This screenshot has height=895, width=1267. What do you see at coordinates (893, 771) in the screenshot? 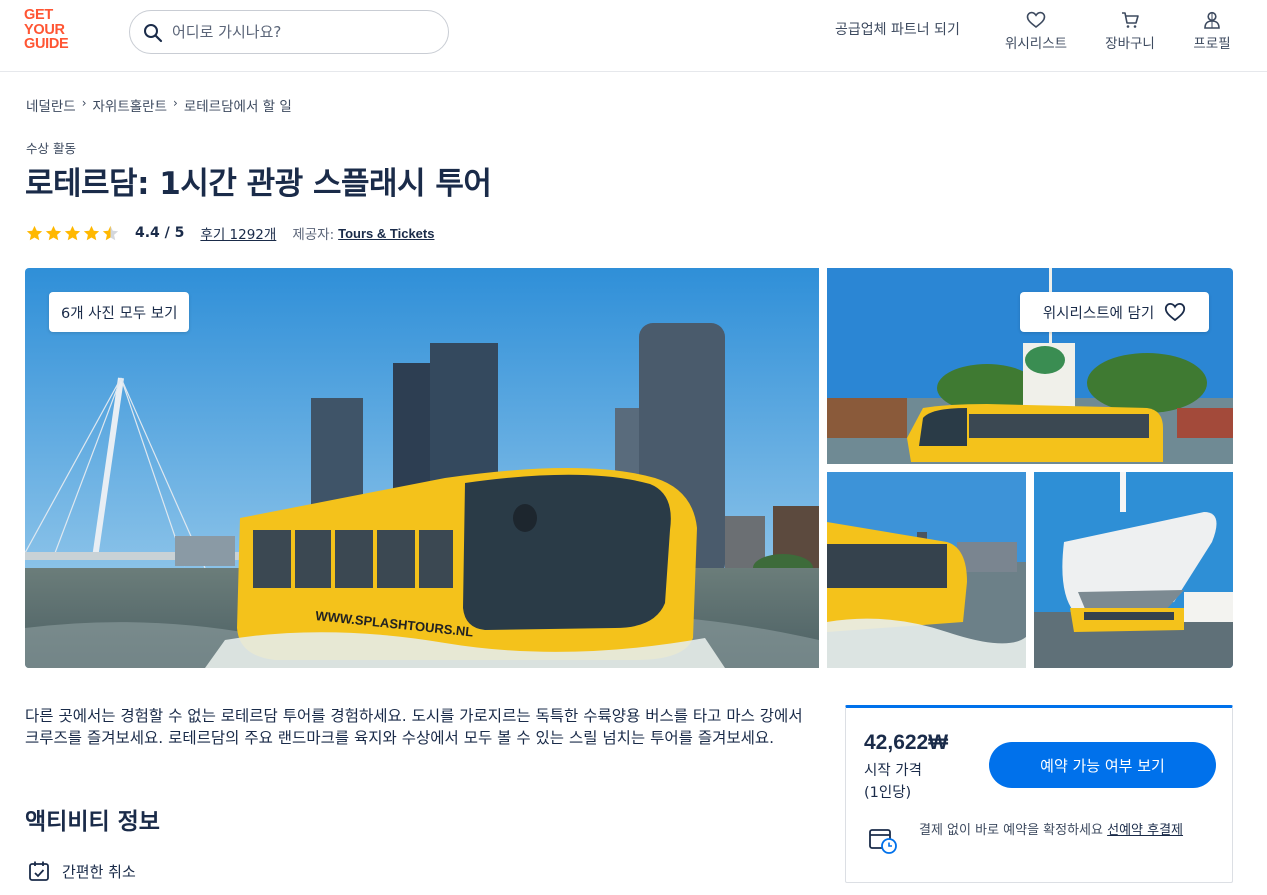
I see `price-from-label: 시작 가격` at bounding box center [893, 771].